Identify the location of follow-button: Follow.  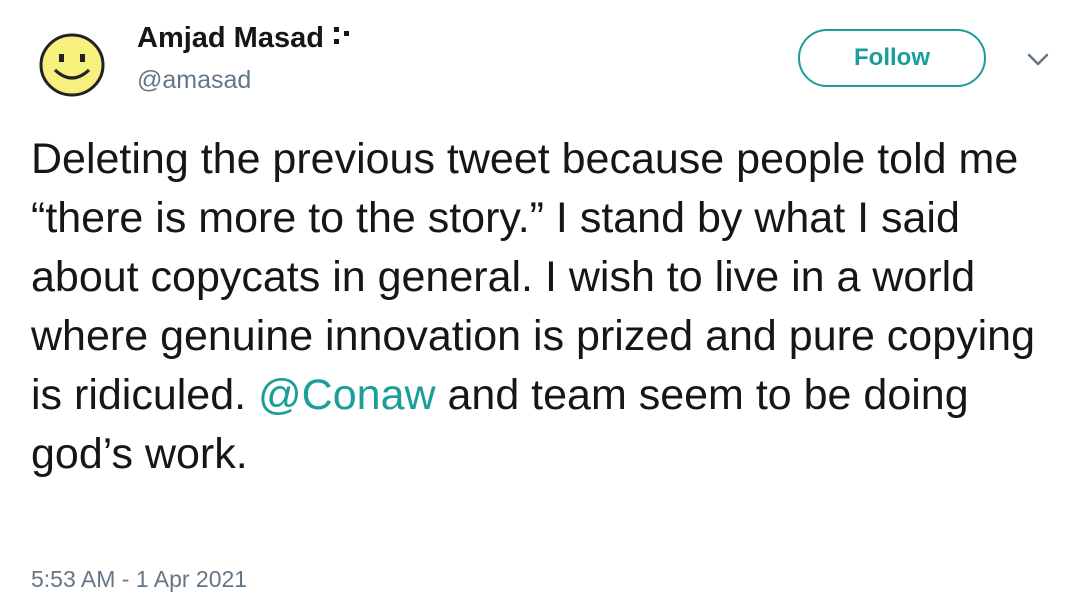
(892, 58).